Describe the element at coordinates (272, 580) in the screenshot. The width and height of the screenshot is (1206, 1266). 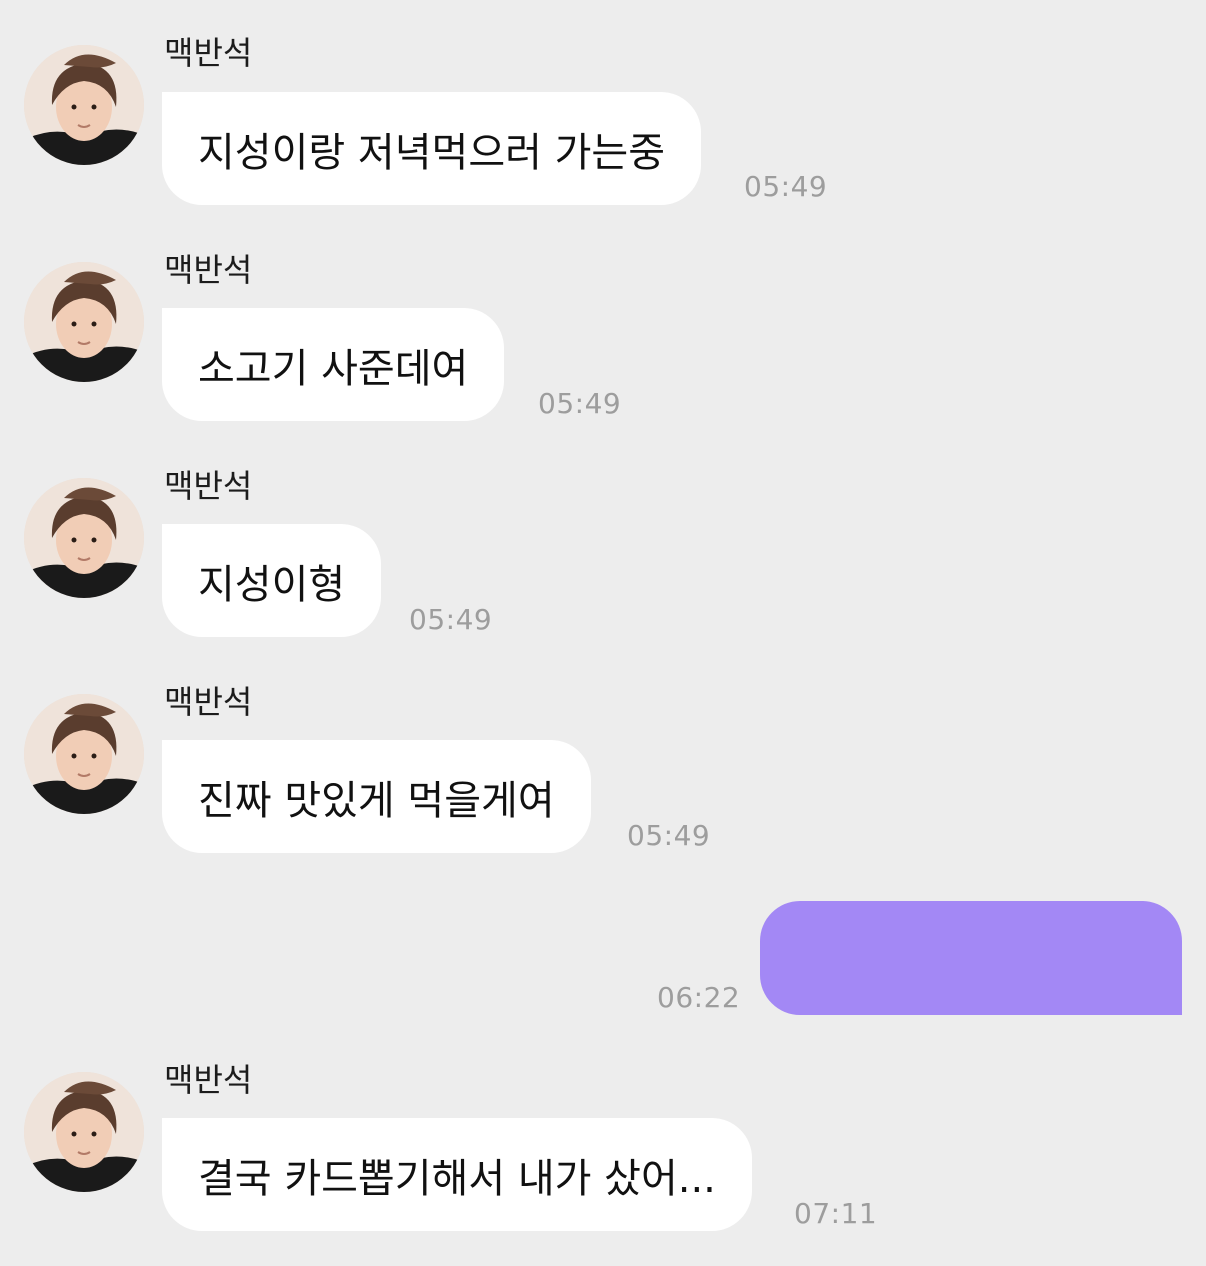
I see `message-bubble: 지성이형` at that location.